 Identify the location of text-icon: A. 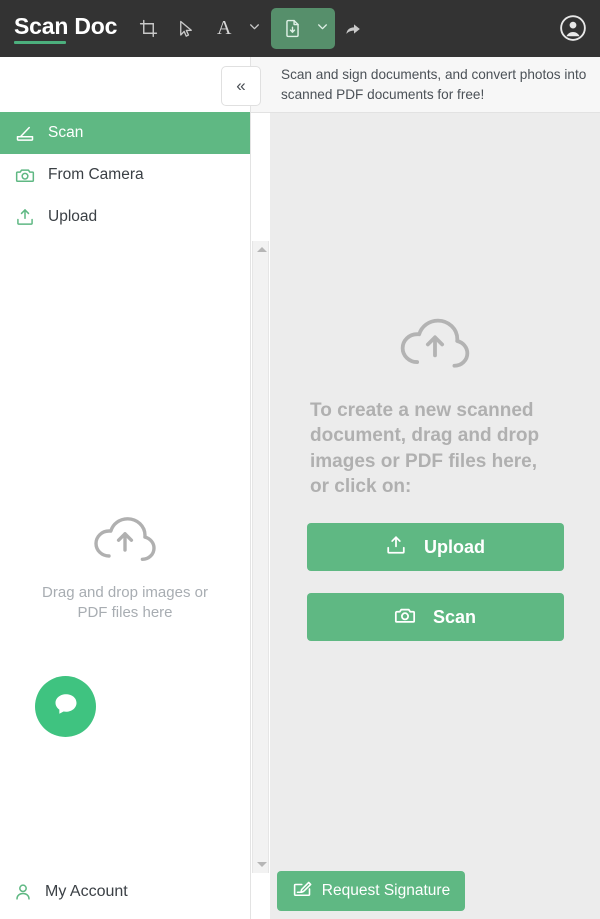
(224, 28).